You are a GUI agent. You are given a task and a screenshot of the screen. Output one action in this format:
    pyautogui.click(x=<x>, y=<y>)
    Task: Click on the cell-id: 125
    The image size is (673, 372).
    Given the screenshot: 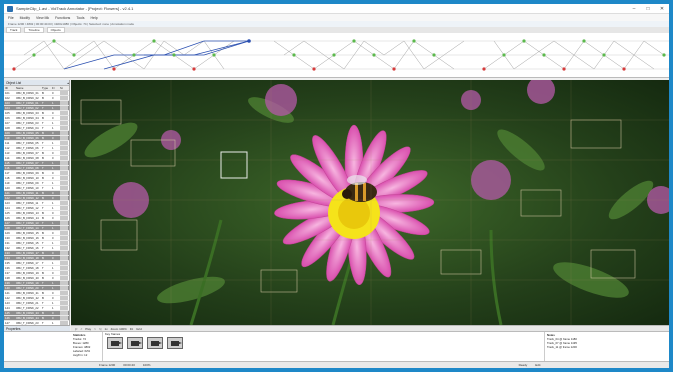 What is the action you would take?
    pyautogui.click(x=7, y=213)
    